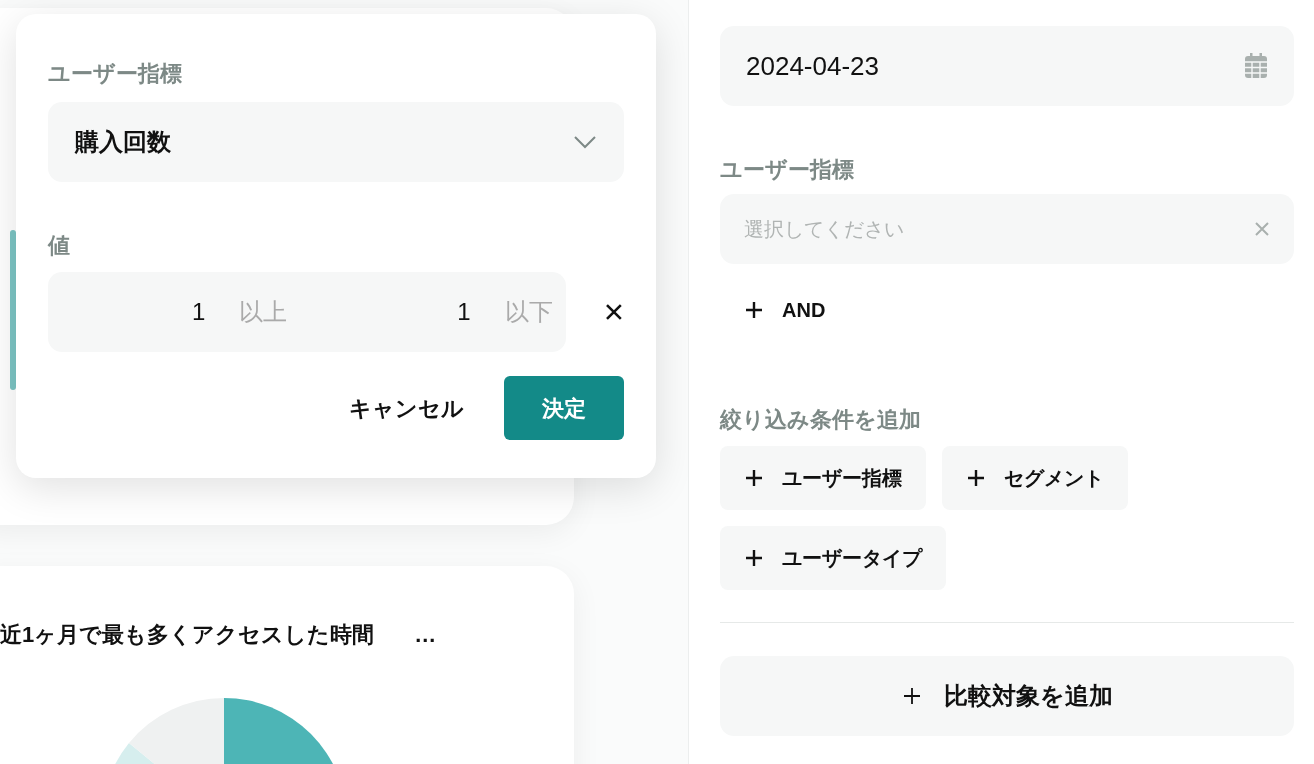 The width and height of the screenshot is (1314, 764). I want to click on field-label: 絞り込み条件を追加, so click(821, 420).